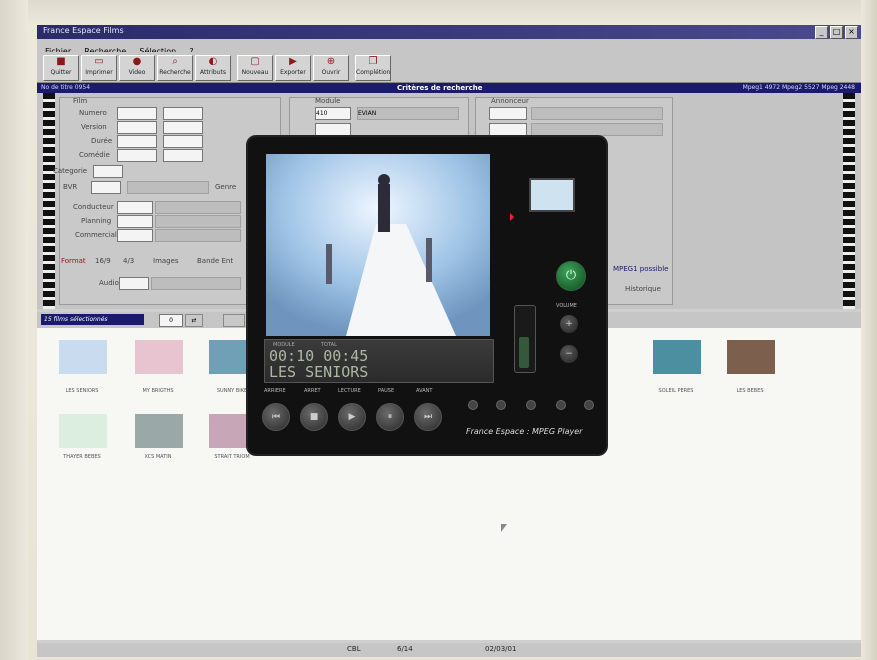 This screenshot has width=877, height=660. I want to click on selection-nav-button: ⇄, so click(194, 320).